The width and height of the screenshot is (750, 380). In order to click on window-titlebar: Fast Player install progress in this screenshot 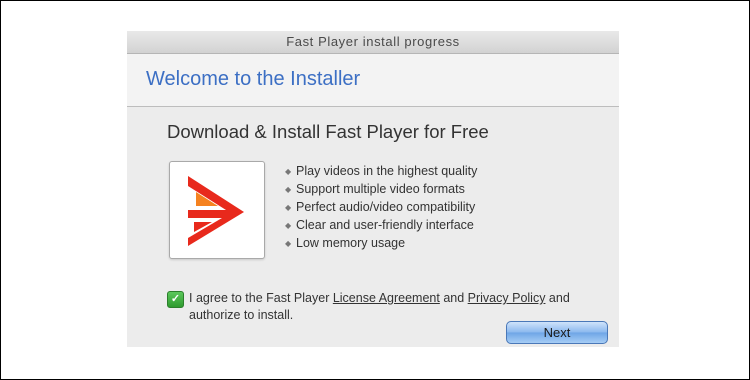, I will do `click(373, 42)`.